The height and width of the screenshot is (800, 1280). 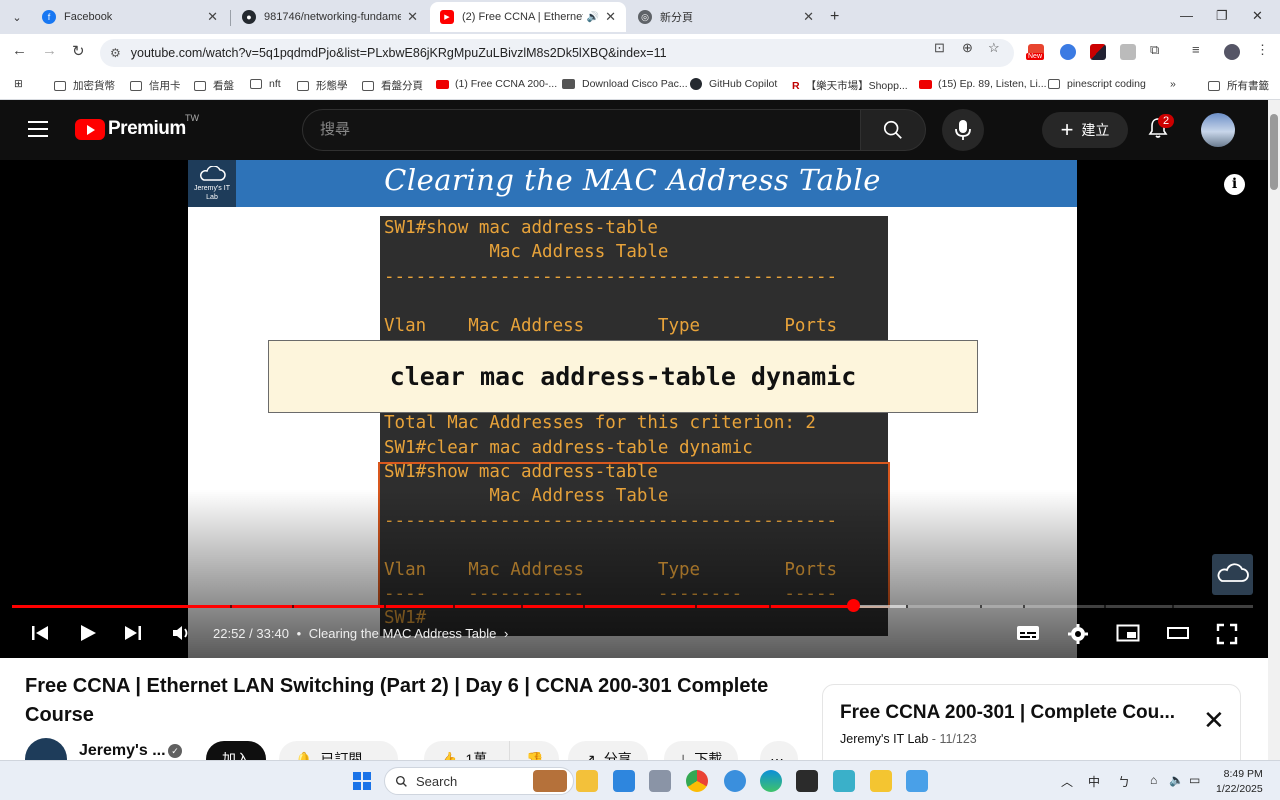 What do you see at coordinates (1262, 50) in the screenshot?
I see `chrome-menu-icon: ⋮` at bounding box center [1262, 50].